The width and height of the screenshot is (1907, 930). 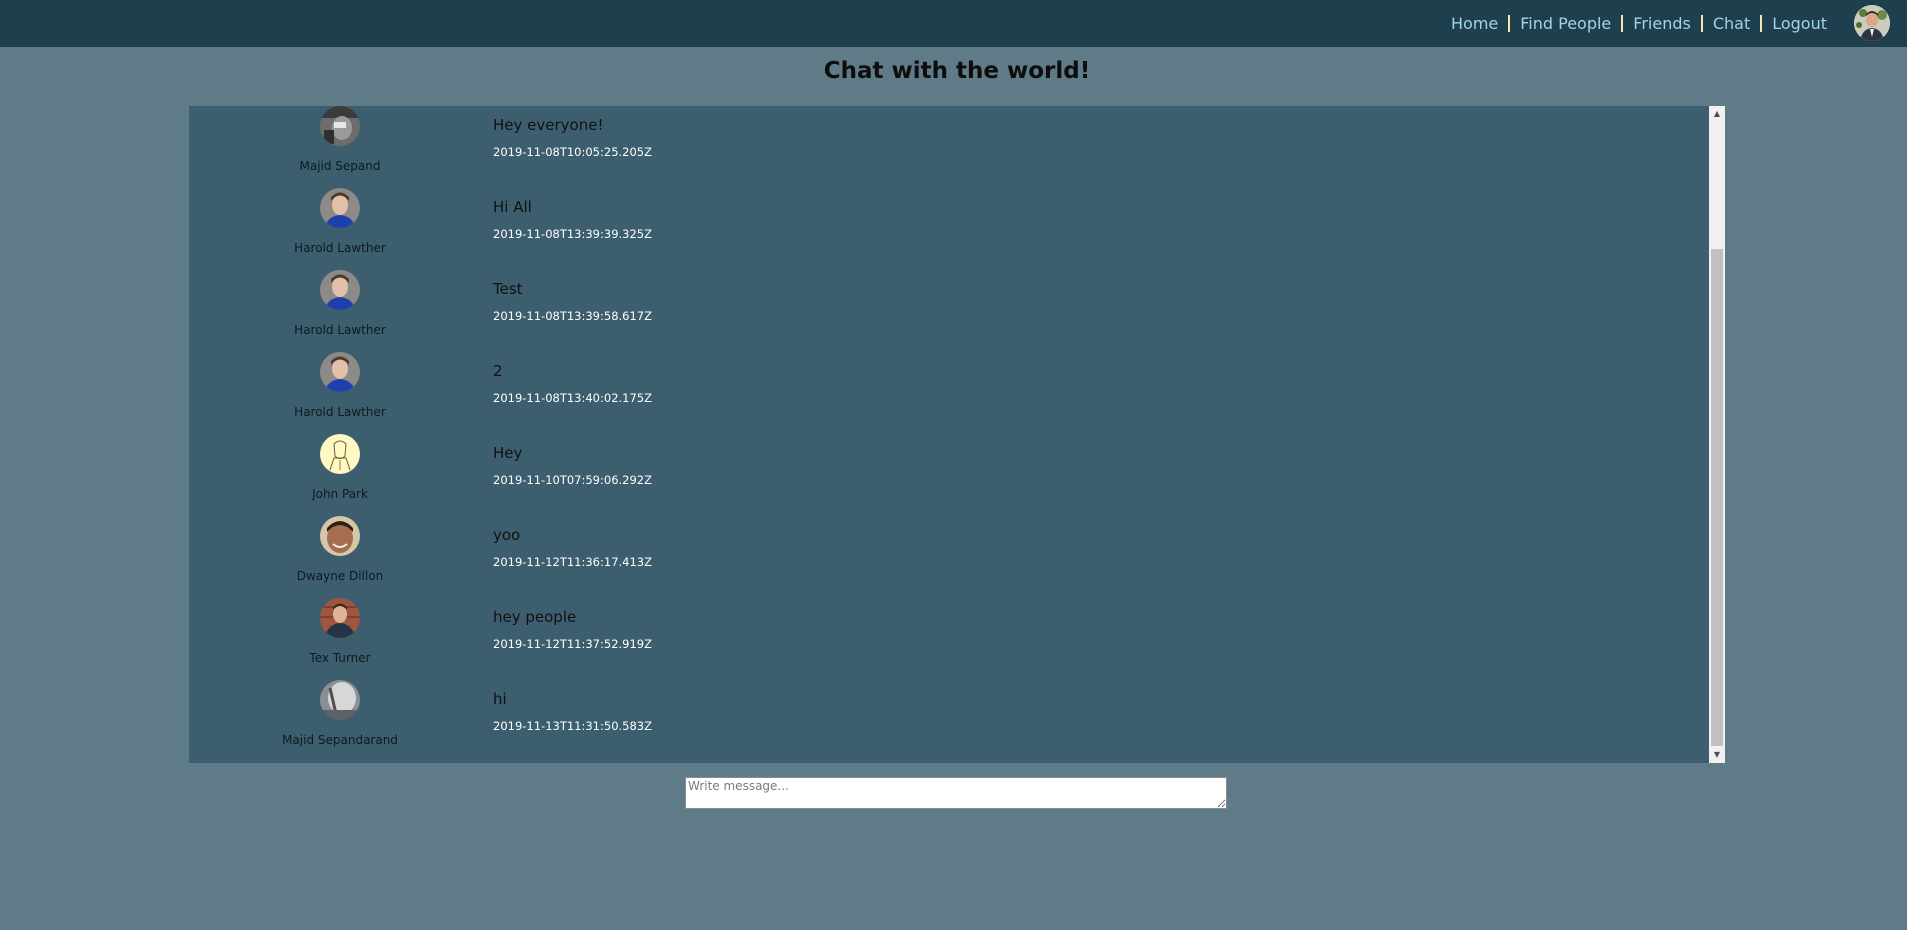 I want to click on message-text: hey people, so click(x=535, y=617).